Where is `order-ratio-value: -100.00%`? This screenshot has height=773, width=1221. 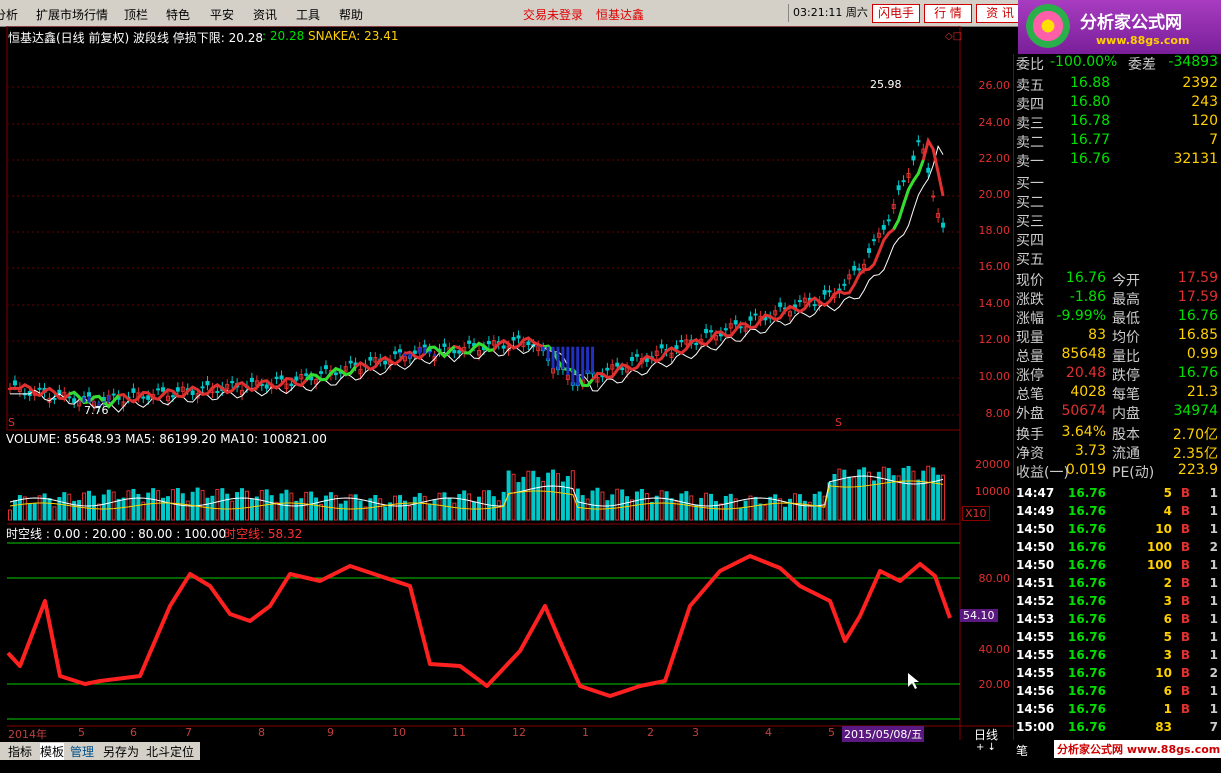 order-ratio-value: -100.00% is located at coordinates (1084, 62).